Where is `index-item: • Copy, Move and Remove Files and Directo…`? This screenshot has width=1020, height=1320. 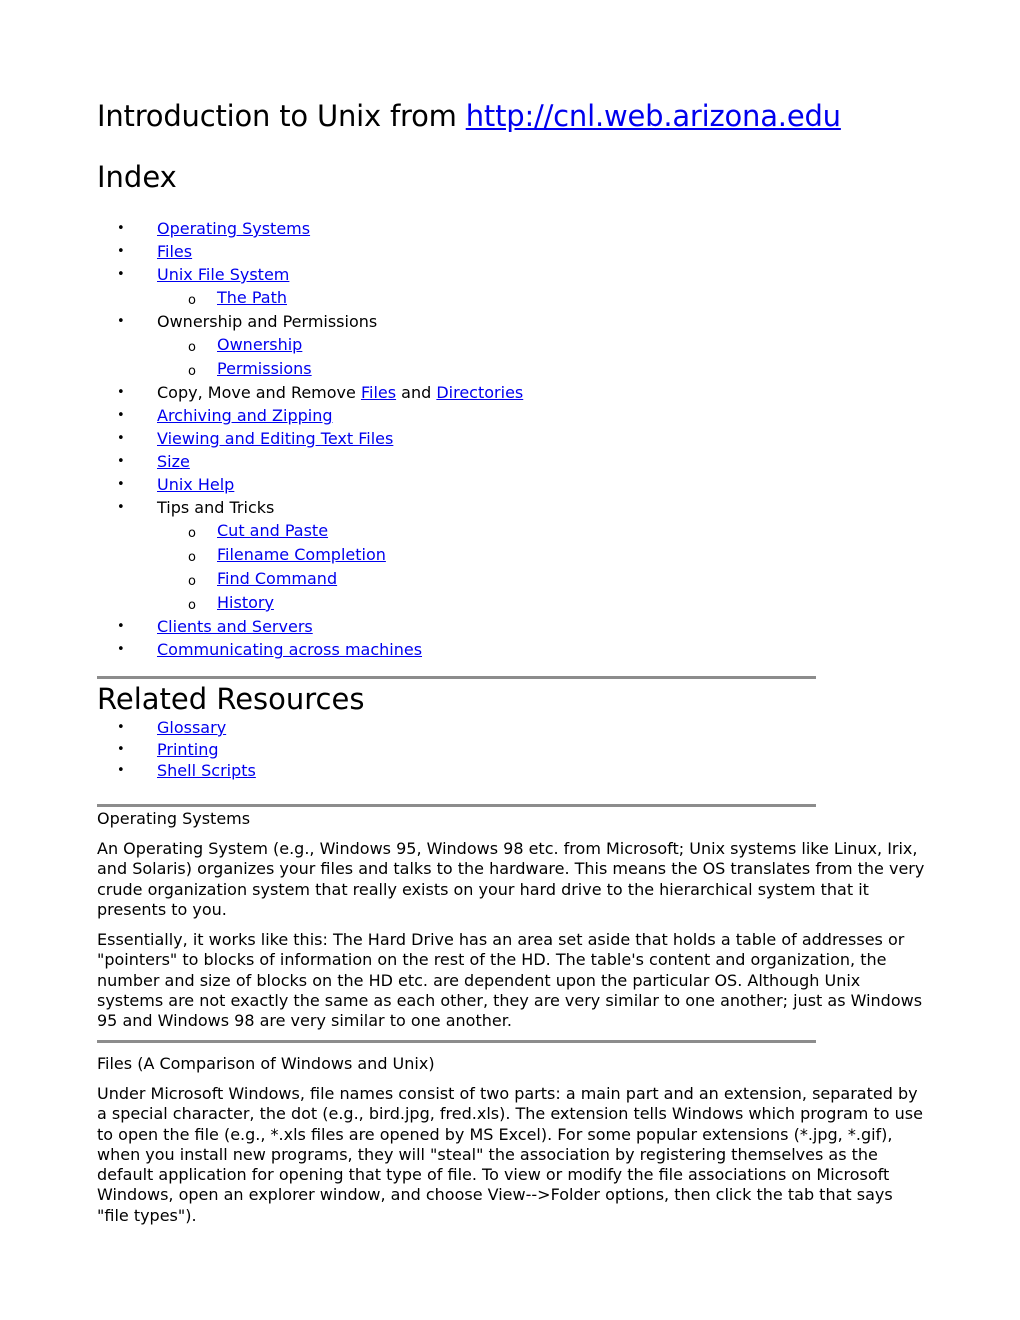 index-item: • Copy, Move and Remove Files and Directo… is located at coordinates (310, 393).